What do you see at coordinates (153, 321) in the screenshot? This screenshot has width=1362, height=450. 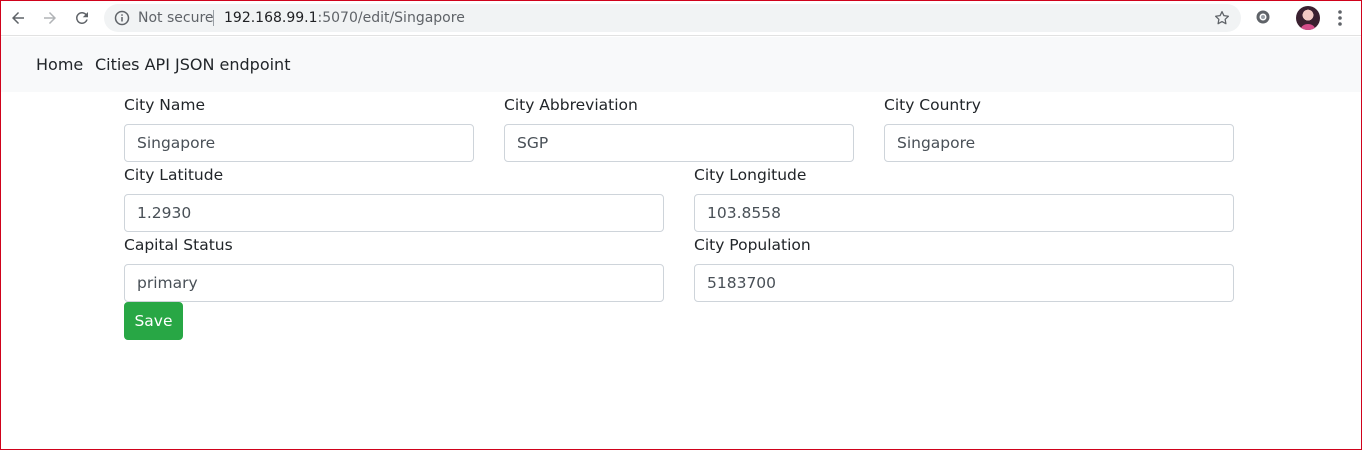 I see `save-button: Save` at bounding box center [153, 321].